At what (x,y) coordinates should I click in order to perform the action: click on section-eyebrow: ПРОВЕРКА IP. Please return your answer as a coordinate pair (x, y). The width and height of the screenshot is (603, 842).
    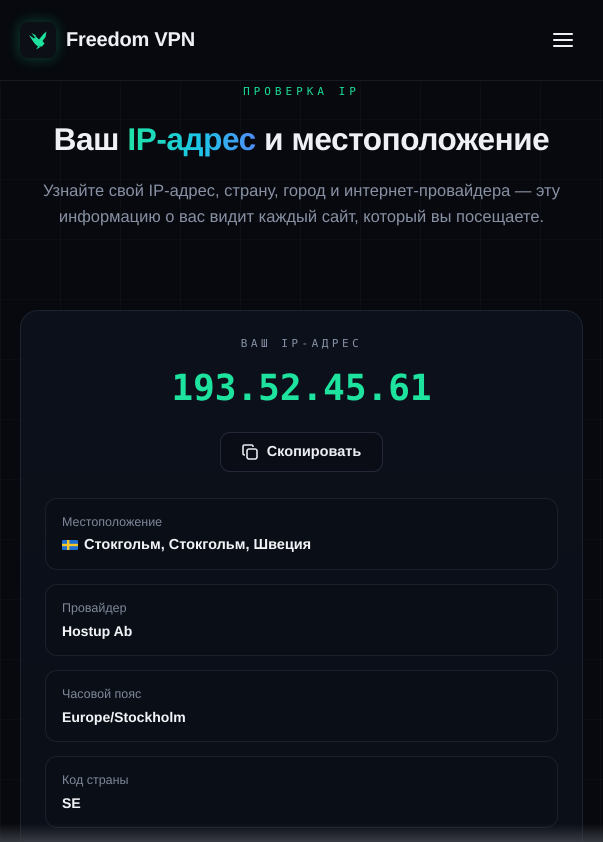
    Looking at the image, I should click on (301, 92).